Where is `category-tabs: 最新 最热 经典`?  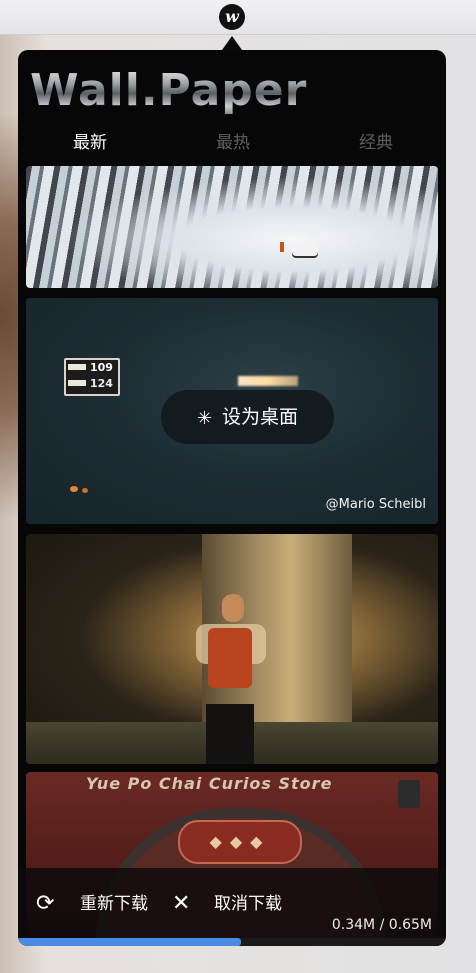
category-tabs: 最新 最热 经典 is located at coordinates (232, 143).